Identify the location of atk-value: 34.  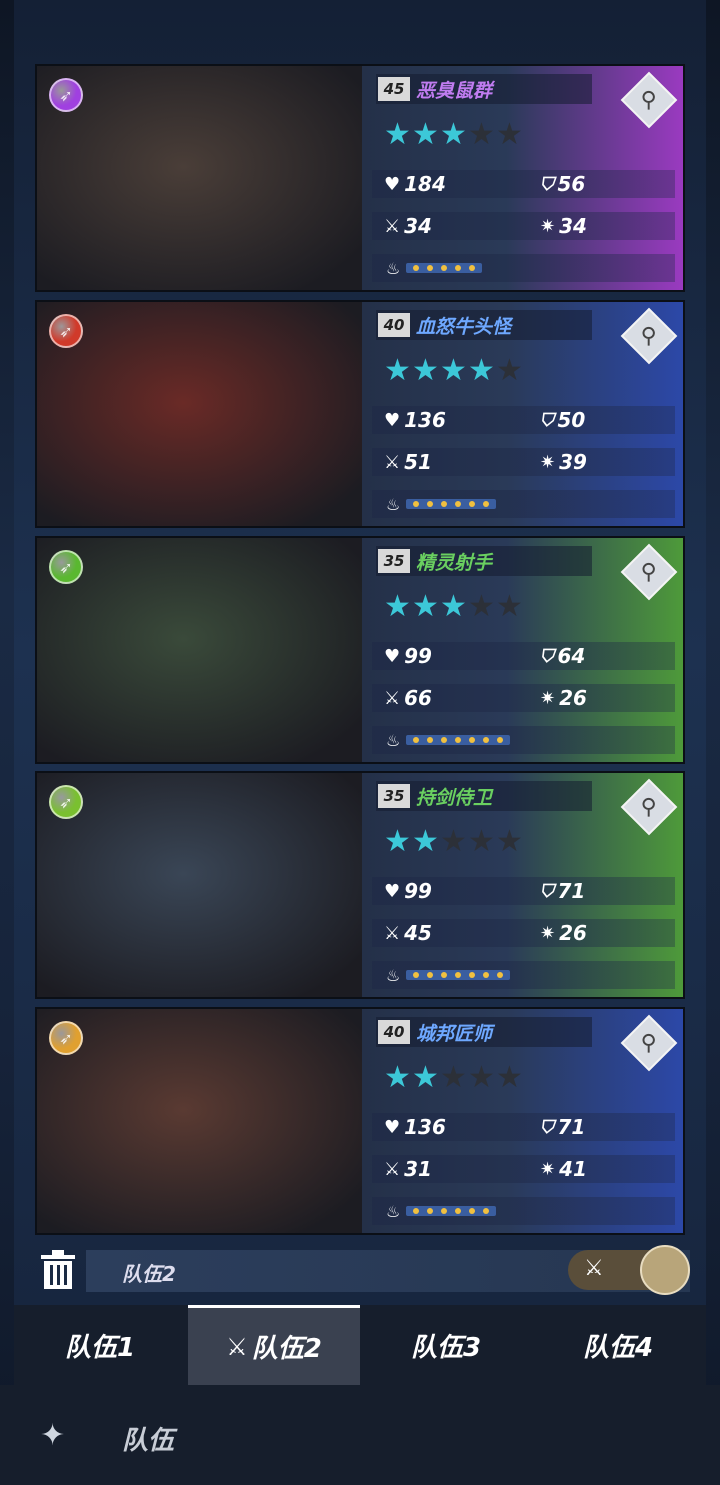
(418, 226).